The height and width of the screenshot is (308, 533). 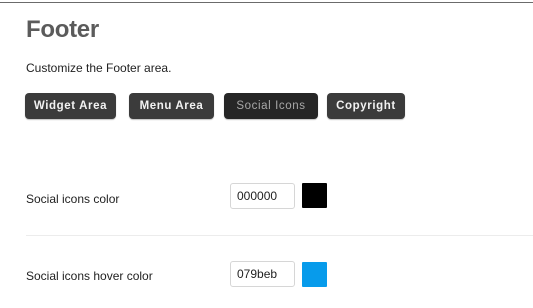 What do you see at coordinates (271, 106) in the screenshot?
I see `tab-social-icons: Social Icons` at bounding box center [271, 106].